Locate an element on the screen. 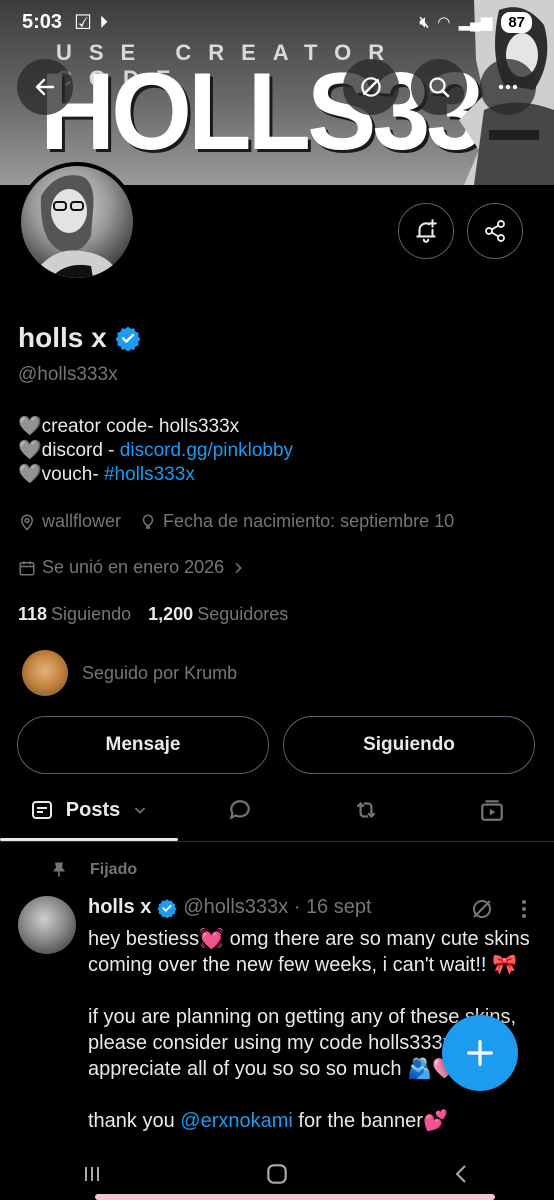  following-link: 118 Siguiendo is located at coordinates (74, 614).